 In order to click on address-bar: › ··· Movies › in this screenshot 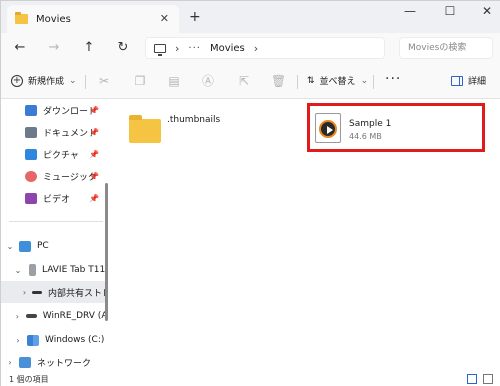, I will do `click(265, 48)`.